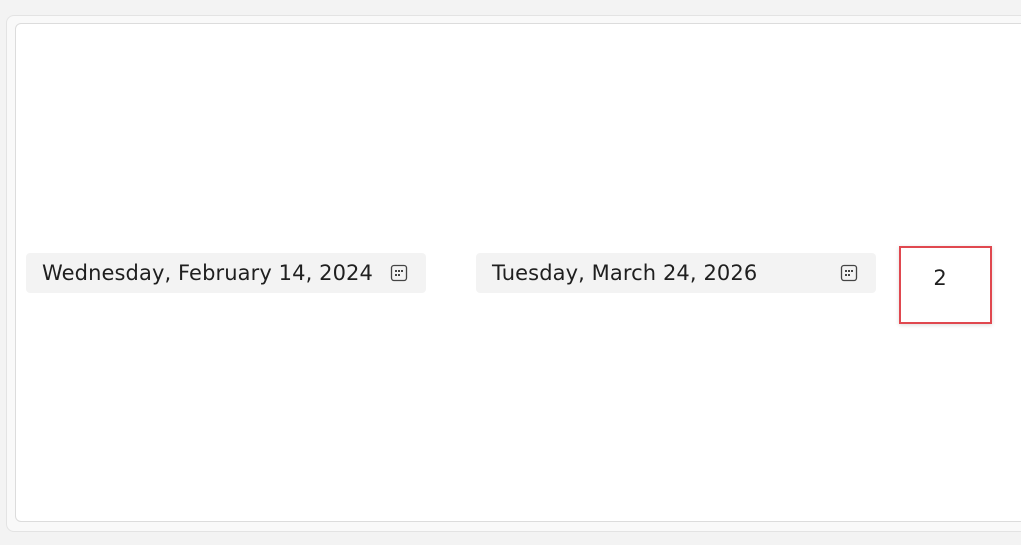 The height and width of the screenshot is (545, 1021). What do you see at coordinates (940, 278) in the screenshot?
I see `result-value: 2` at bounding box center [940, 278].